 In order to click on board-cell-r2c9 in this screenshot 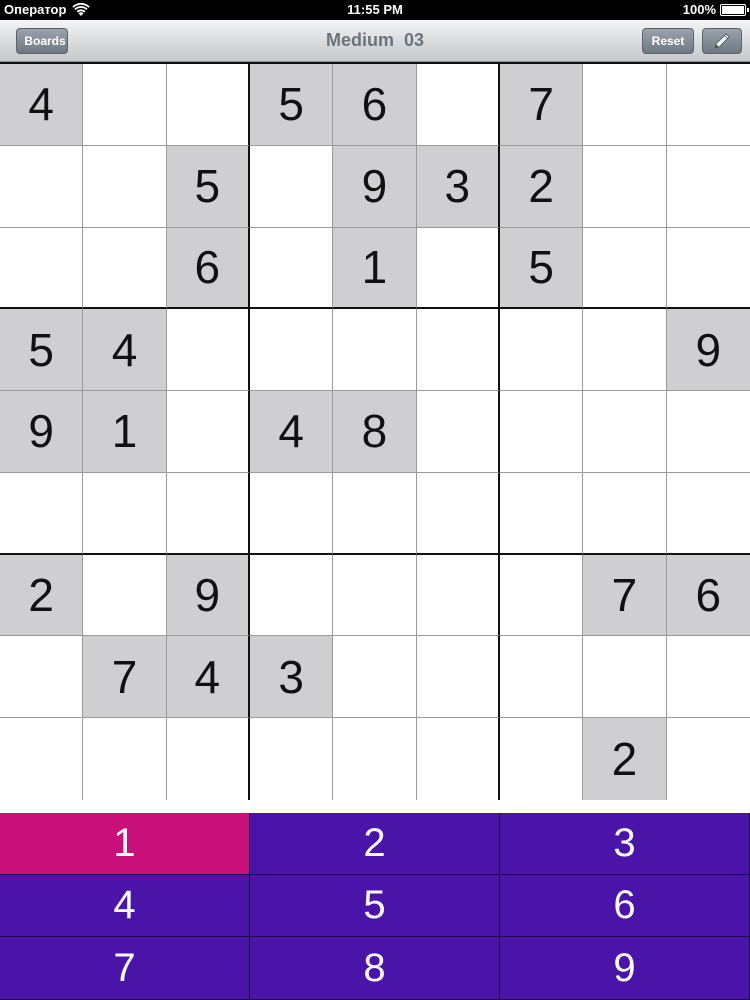, I will do `click(708, 186)`.